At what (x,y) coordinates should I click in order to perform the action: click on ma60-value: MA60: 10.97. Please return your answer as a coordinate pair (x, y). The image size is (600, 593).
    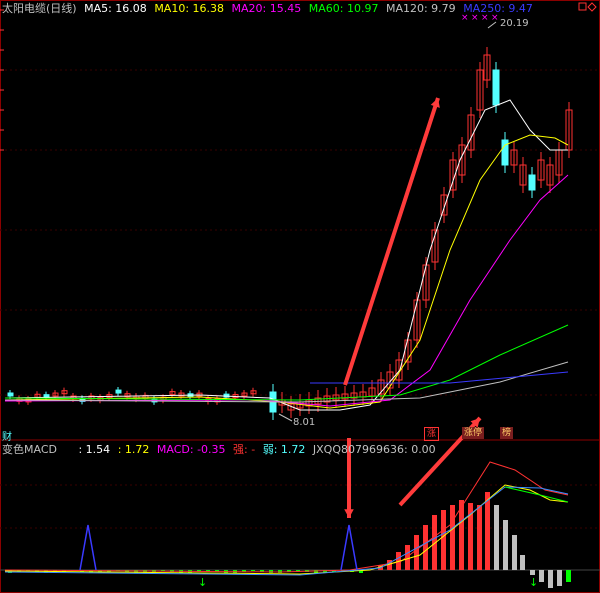
    Looking at the image, I should click on (343, 8).